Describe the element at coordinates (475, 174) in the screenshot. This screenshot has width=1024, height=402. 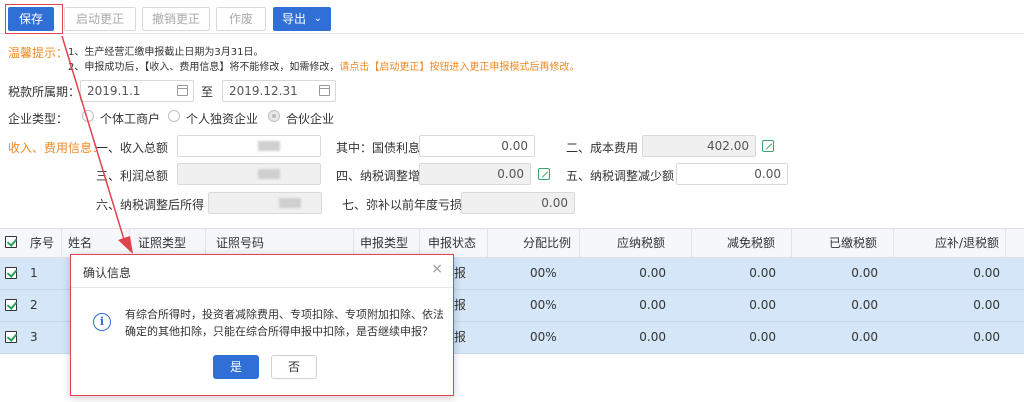
I see `tax-adj-increase-input: 0.00` at that location.